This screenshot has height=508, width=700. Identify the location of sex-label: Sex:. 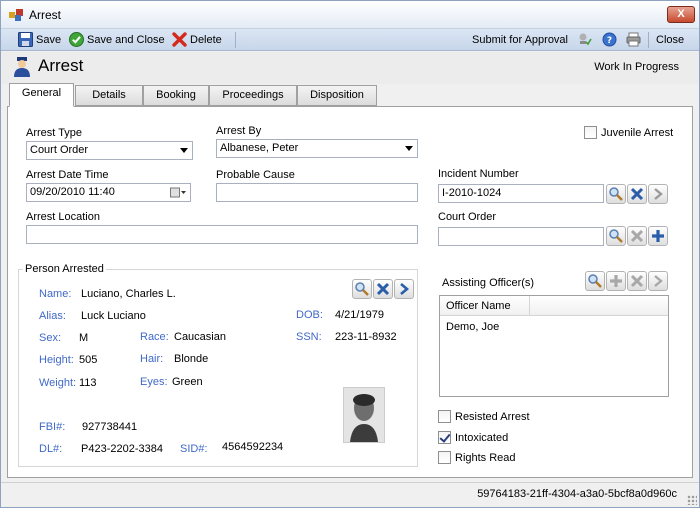
(50, 338).